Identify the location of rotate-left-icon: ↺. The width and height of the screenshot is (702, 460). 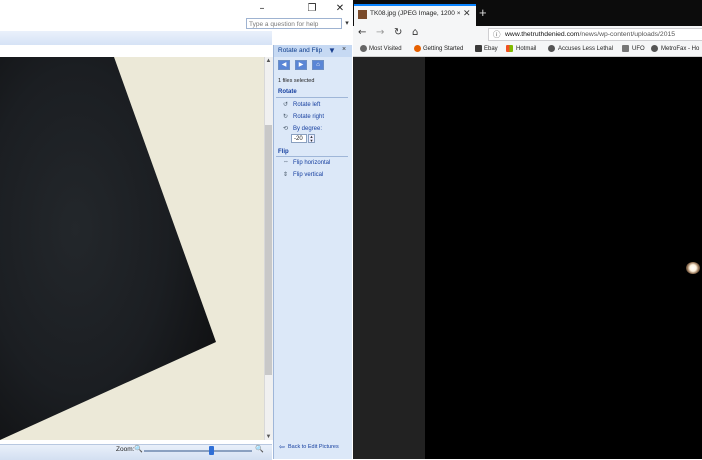
(285, 104).